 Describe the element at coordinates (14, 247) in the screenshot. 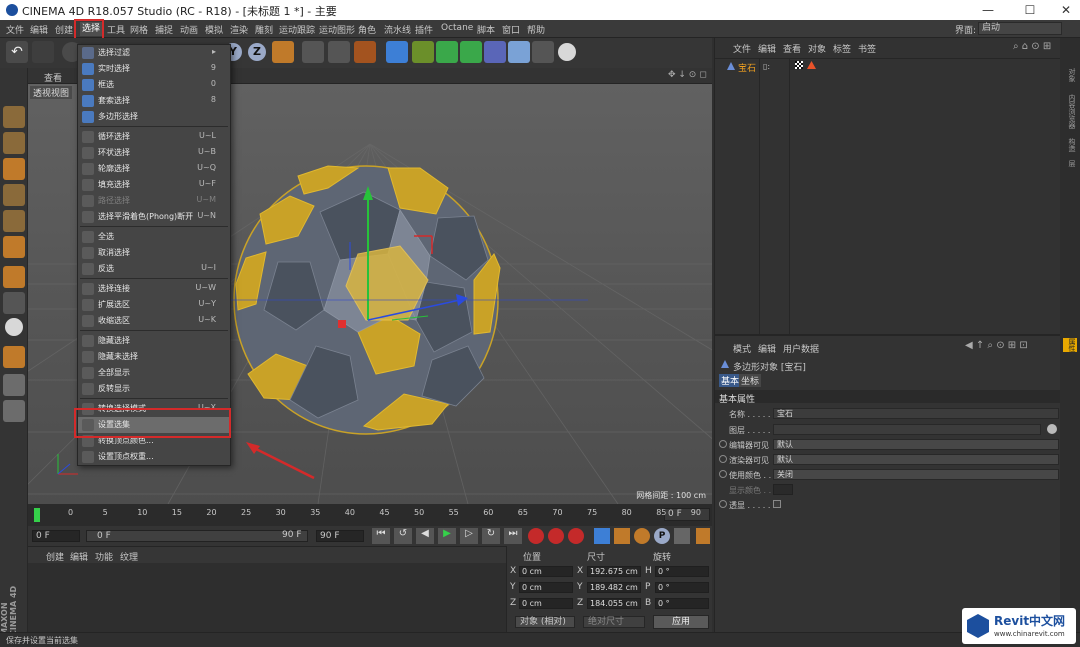

I see `edges-mode-icon` at that location.